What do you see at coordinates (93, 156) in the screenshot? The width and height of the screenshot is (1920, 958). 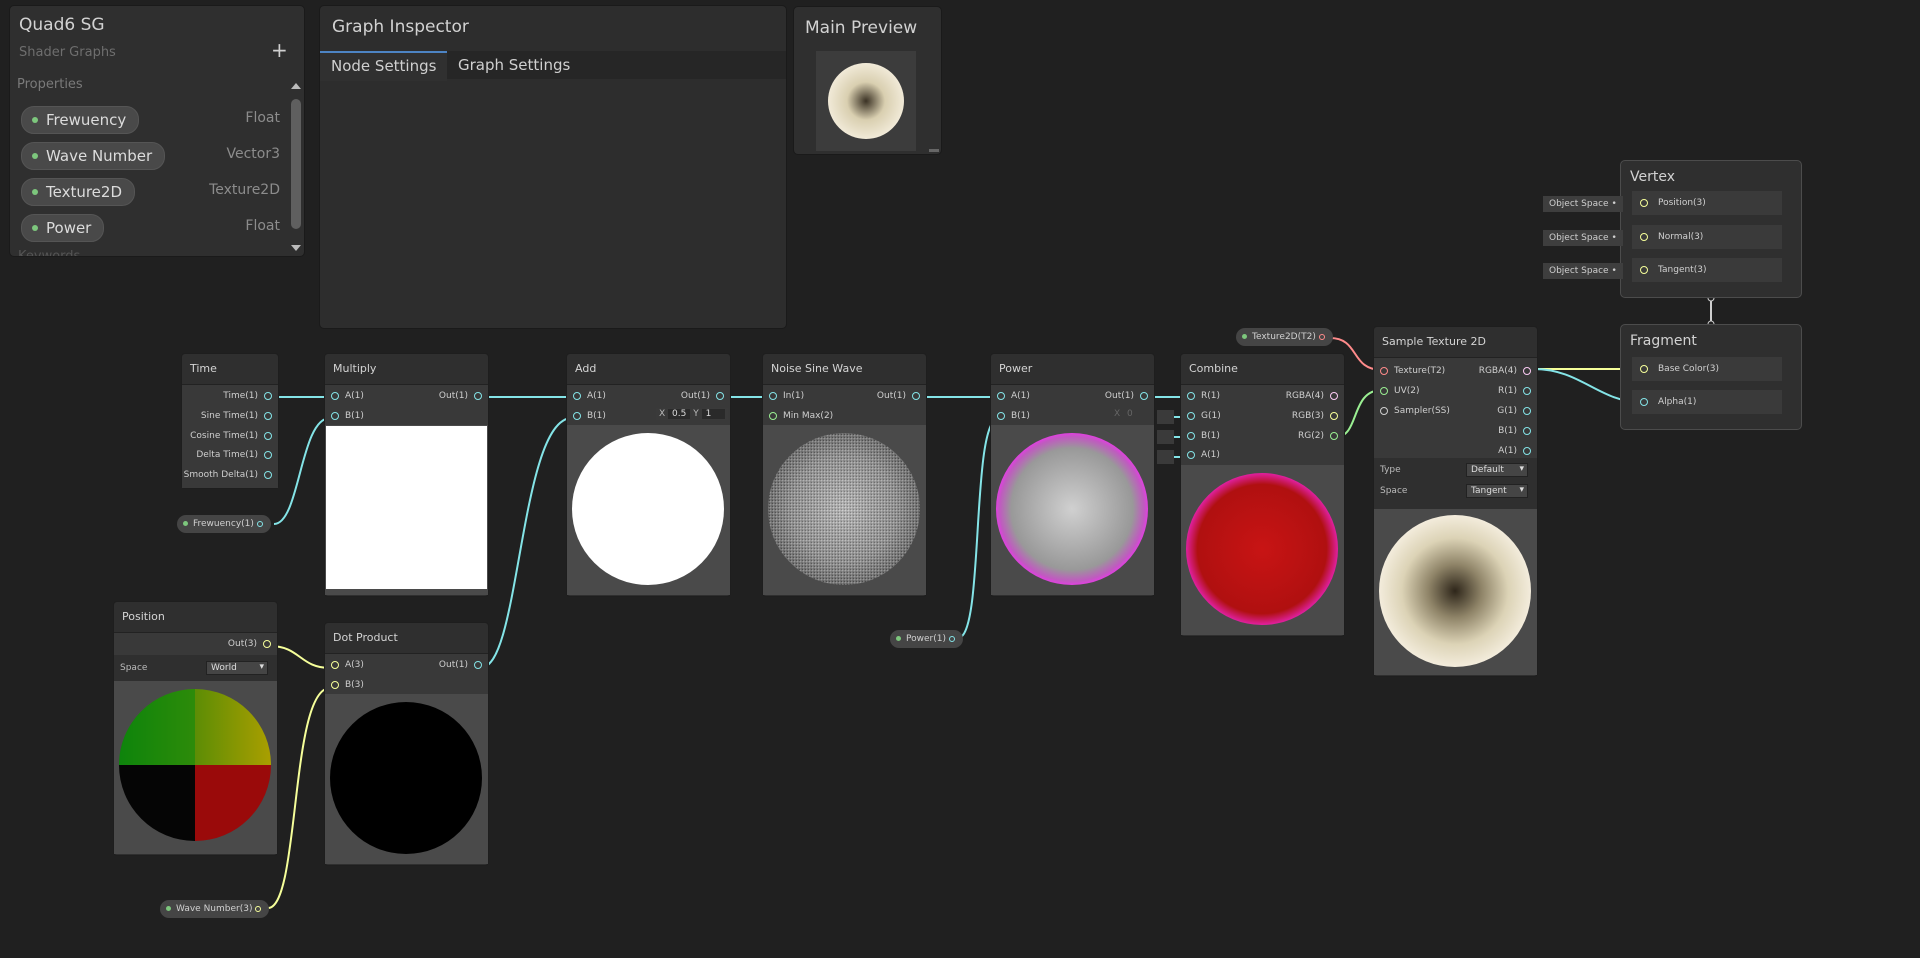 I see `property-name: Wave Number` at bounding box center [93, 156].